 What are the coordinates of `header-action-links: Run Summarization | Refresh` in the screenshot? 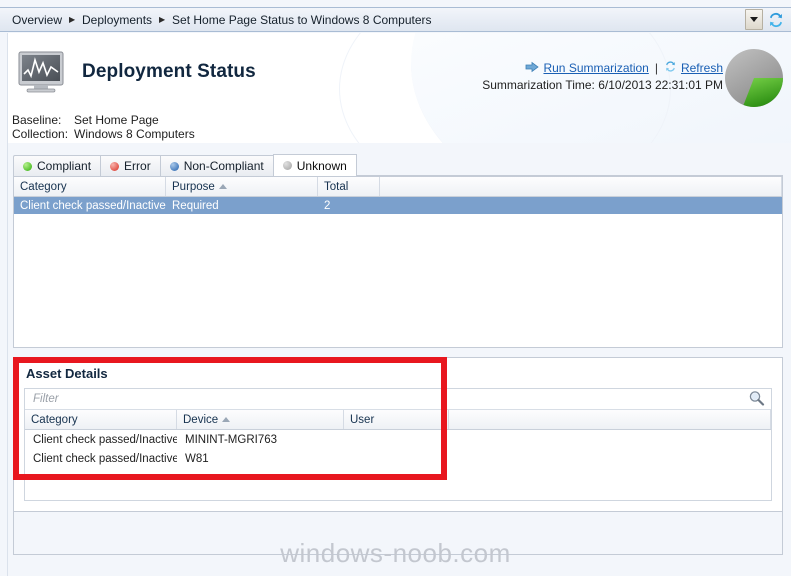 It's located at (602, 68).